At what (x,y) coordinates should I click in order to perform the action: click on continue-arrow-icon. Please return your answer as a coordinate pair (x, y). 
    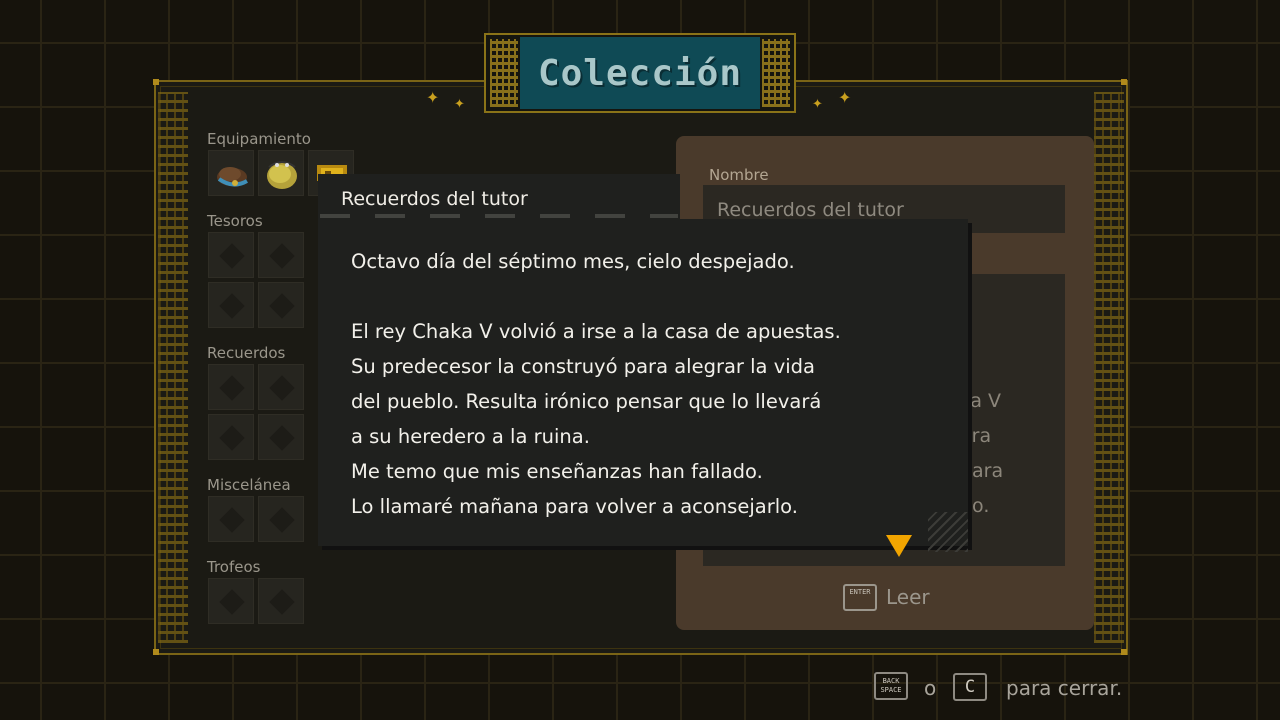
    Looking at the image, I should click on (899, 546).